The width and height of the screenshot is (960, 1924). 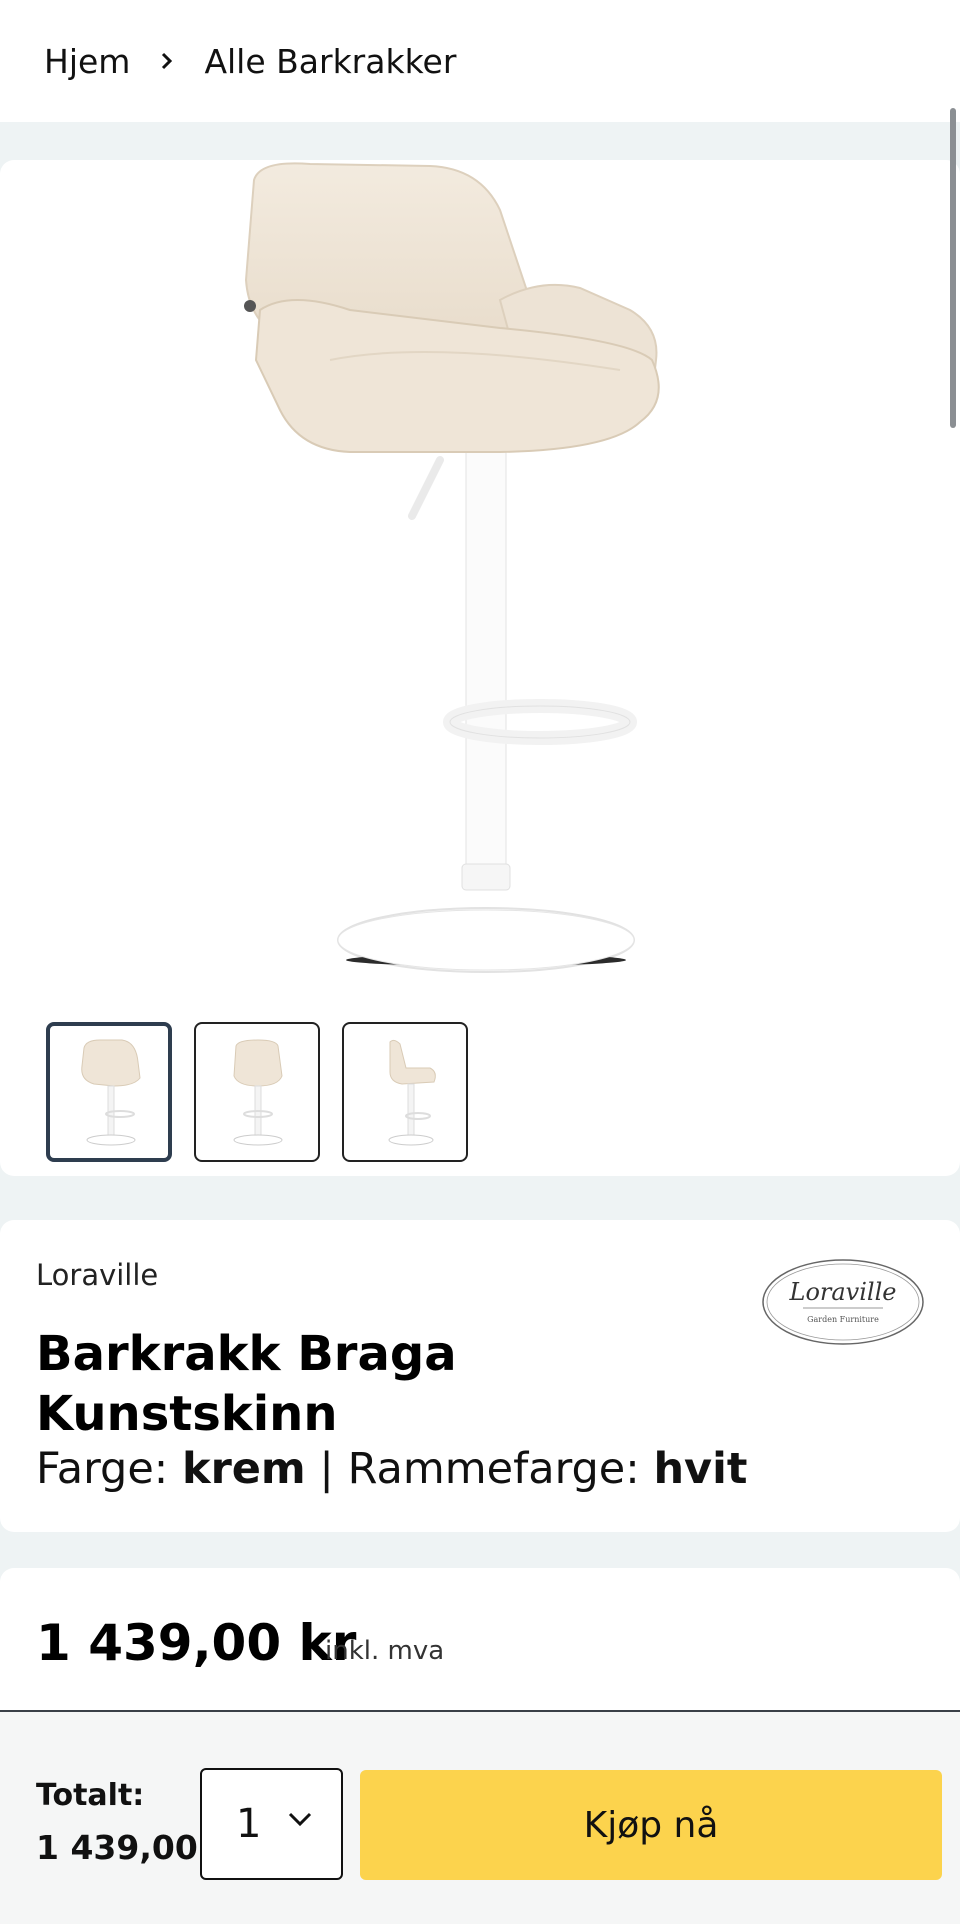 I want to click on checkout-bar: Totalt: 1 439,00 kr 1 Kjøp nå, so click(x=480, y=1817).